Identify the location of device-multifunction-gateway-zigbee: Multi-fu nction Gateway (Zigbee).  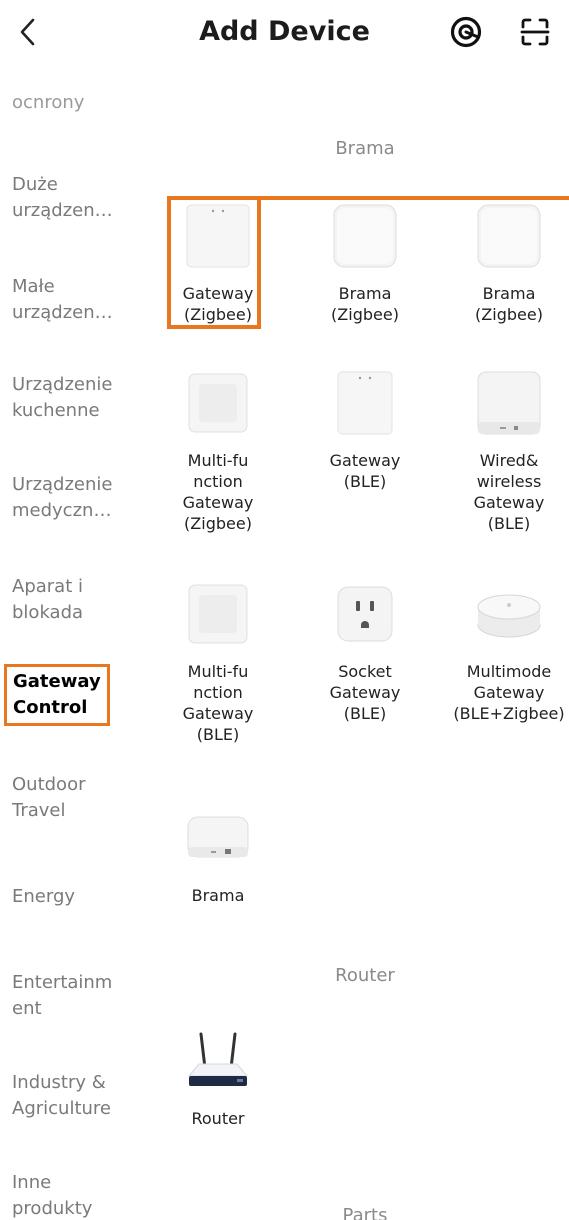
(219, 452).